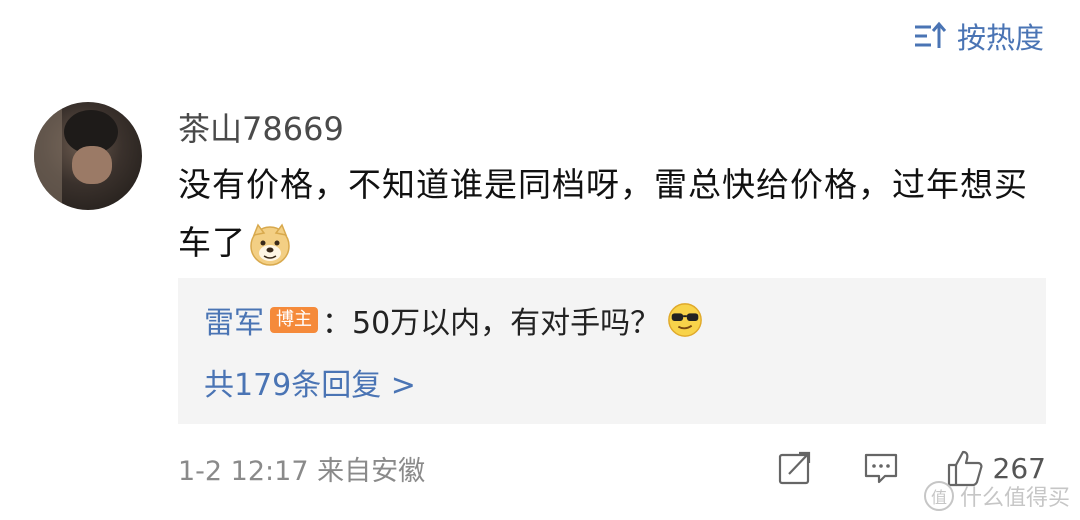  What do you see at coordinates (270, 244) in the screenshot?
I see `doge-emoji` at bounding box center [270, 244].